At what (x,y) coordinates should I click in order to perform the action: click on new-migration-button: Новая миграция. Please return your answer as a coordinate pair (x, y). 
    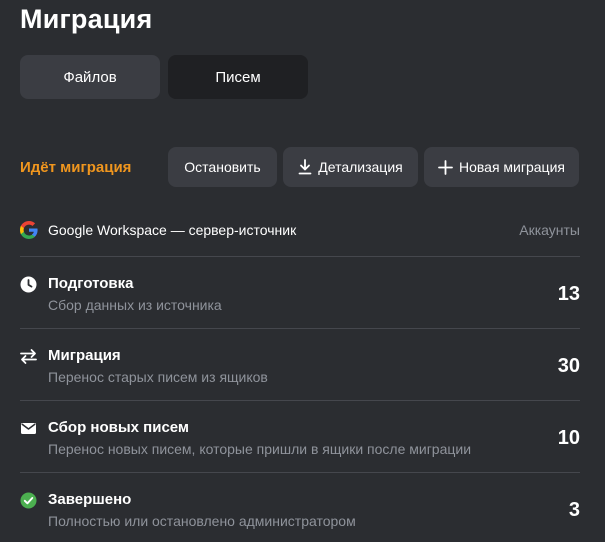
    Looking at the image, I should click on (501, 167).